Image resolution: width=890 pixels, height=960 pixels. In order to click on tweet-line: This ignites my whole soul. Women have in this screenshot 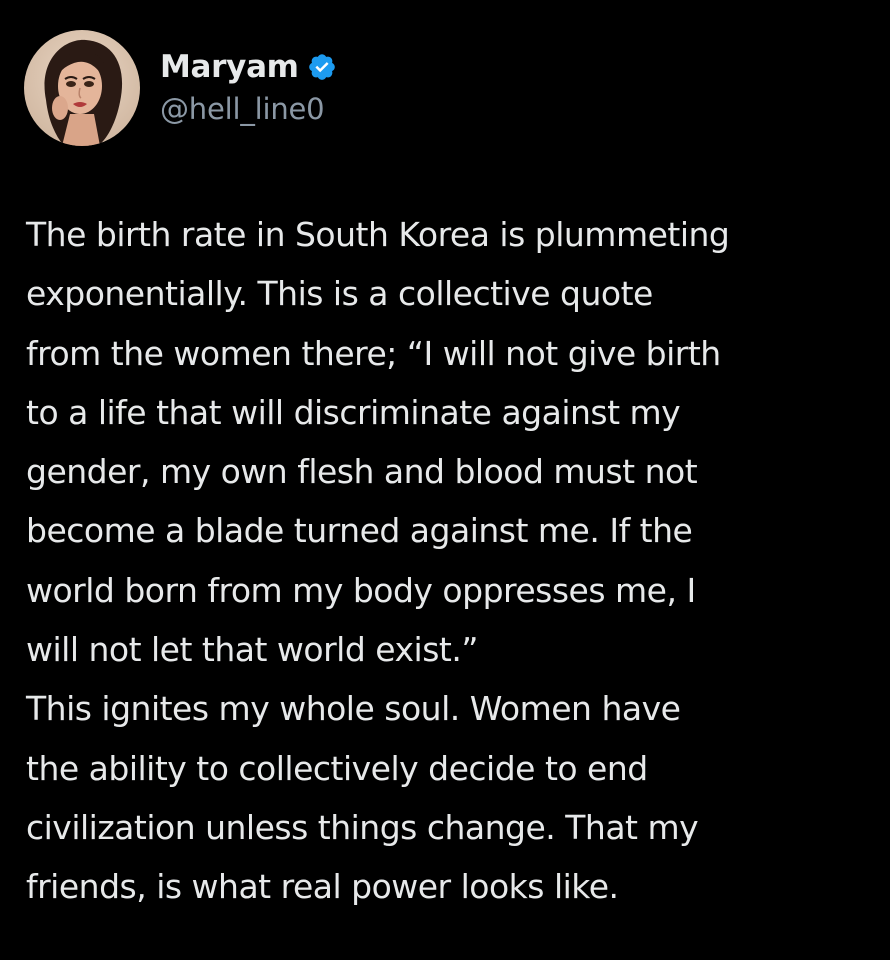, I will do `click(353, 709)`.